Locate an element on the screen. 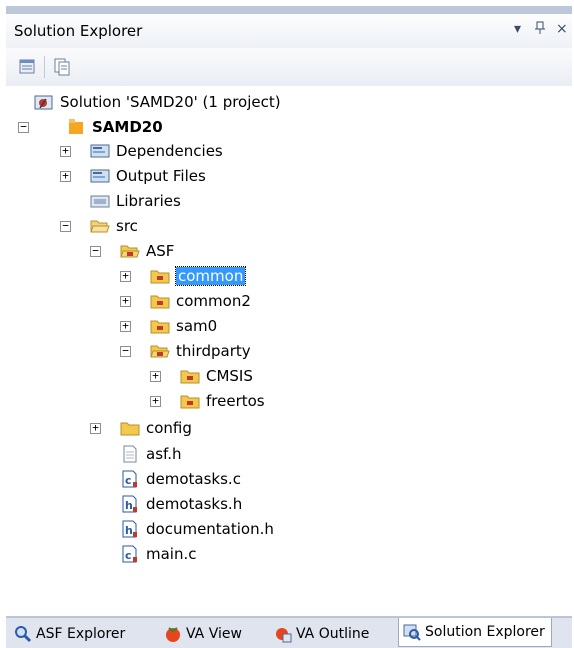 The image size is (574, 648). tree-item-freertos: freertos is located at coordinates (222, 401).